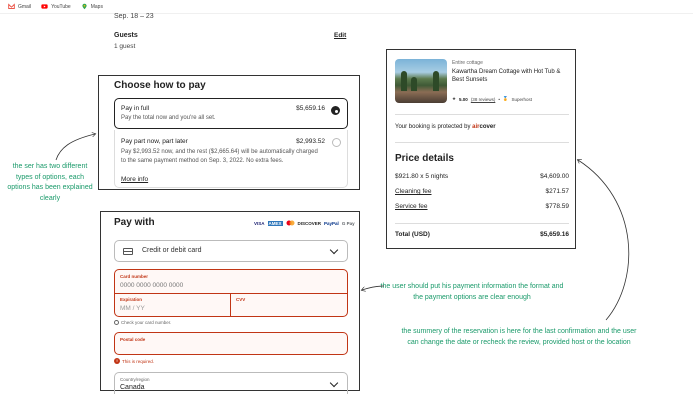 The image size is (693, 394). What do you see at coordinates (433, 127) in the screenshot?
I see `aircover-text: Your booking is protected by` at bounding box center [433, 127].